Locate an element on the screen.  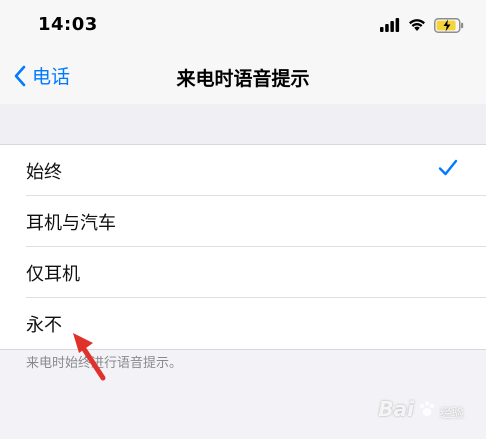
status-time: 14:03 is located at coordinates (68, 24).